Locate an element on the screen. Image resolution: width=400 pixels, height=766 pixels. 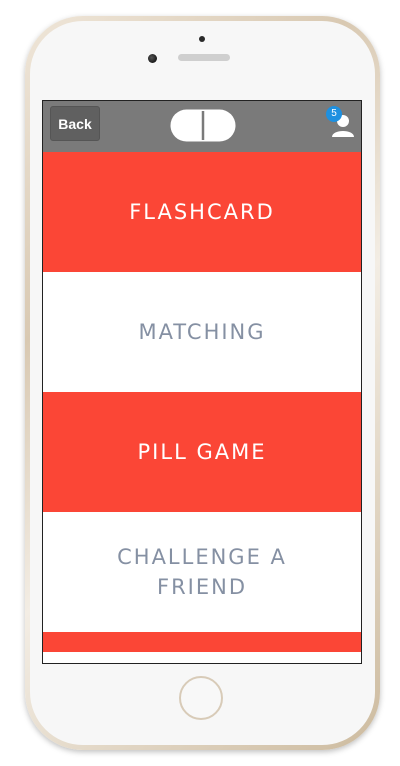
next-menu-item is located at coordinates (202, 642).